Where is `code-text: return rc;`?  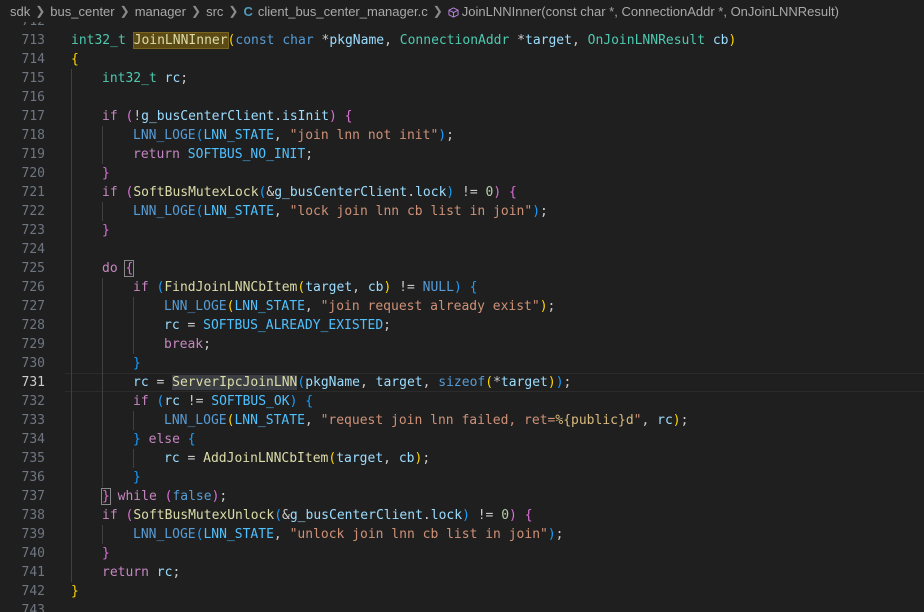
code-text: return rc; is located at coordinates (141, 572).